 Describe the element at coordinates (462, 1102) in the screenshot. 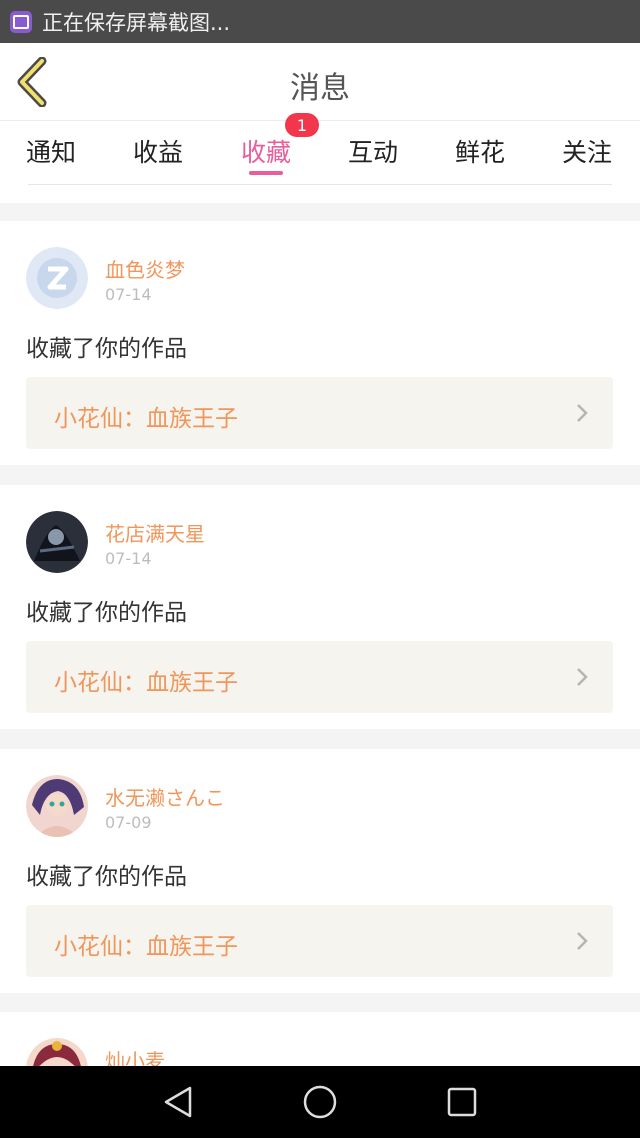

I see `recents-nav-icon` at that location.